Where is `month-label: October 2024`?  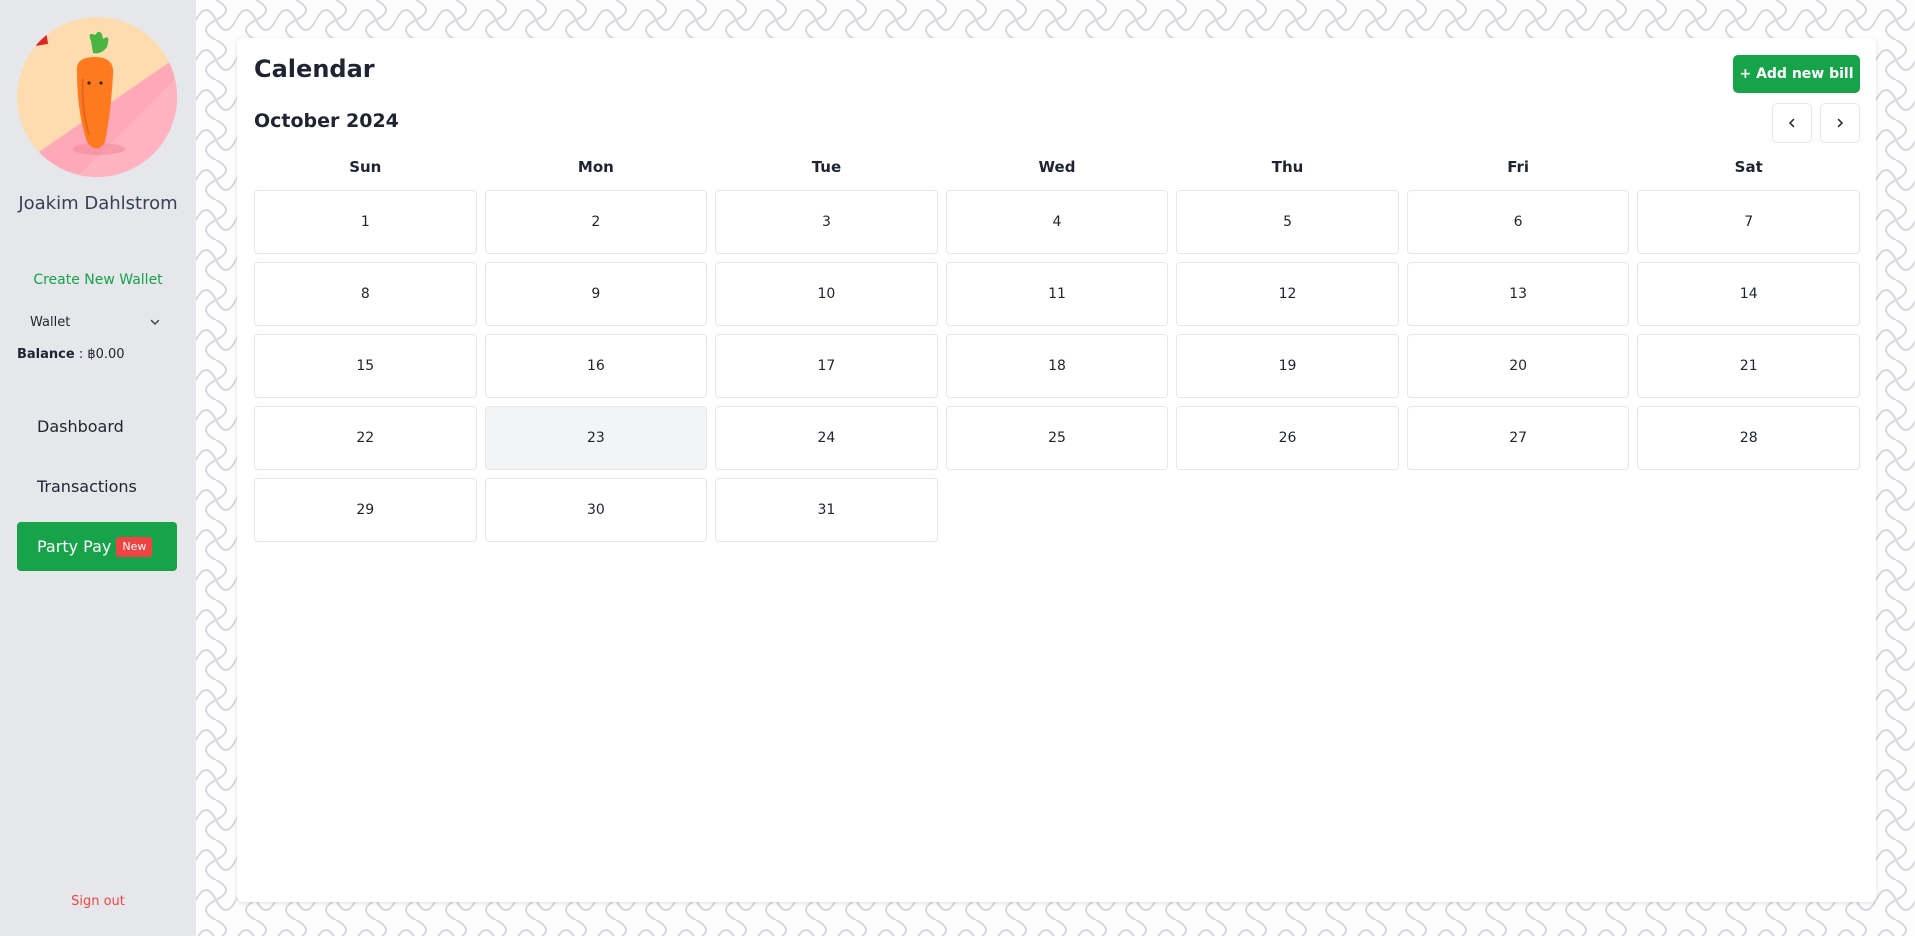
month-label: October 2024 is located at coordinates (326, 121).